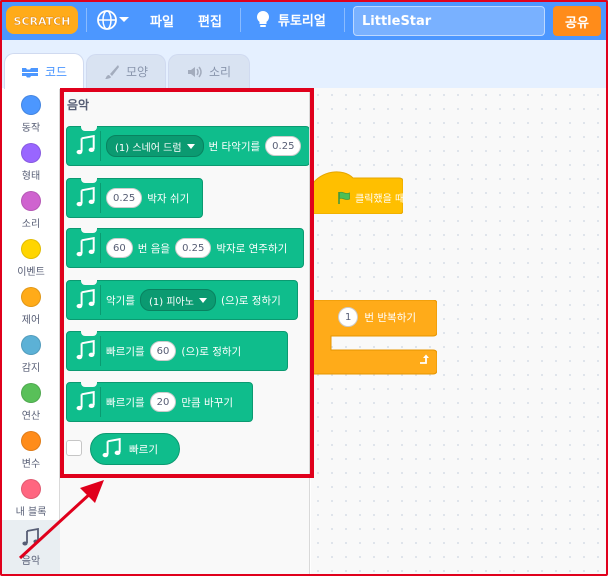 This screenshot has width=608, height=576. I want to click on change-tempo-block: 빠르기를 20 만큼 바꾸기, so click(159, 402).